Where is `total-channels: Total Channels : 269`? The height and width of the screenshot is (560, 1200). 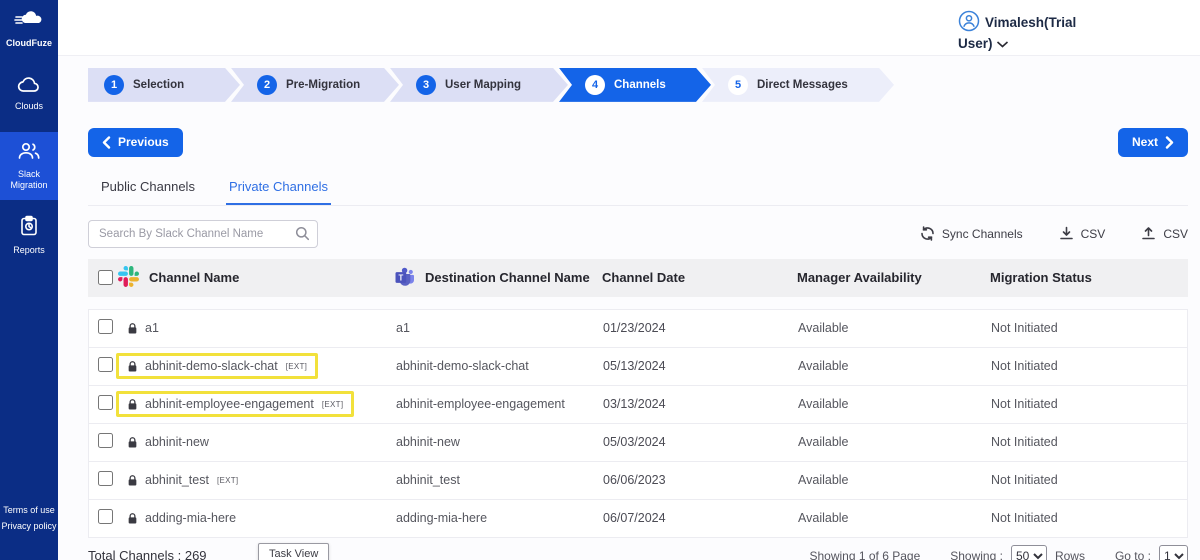
total-channels: Total Channels : 269 is located at coordinates (147, 554).